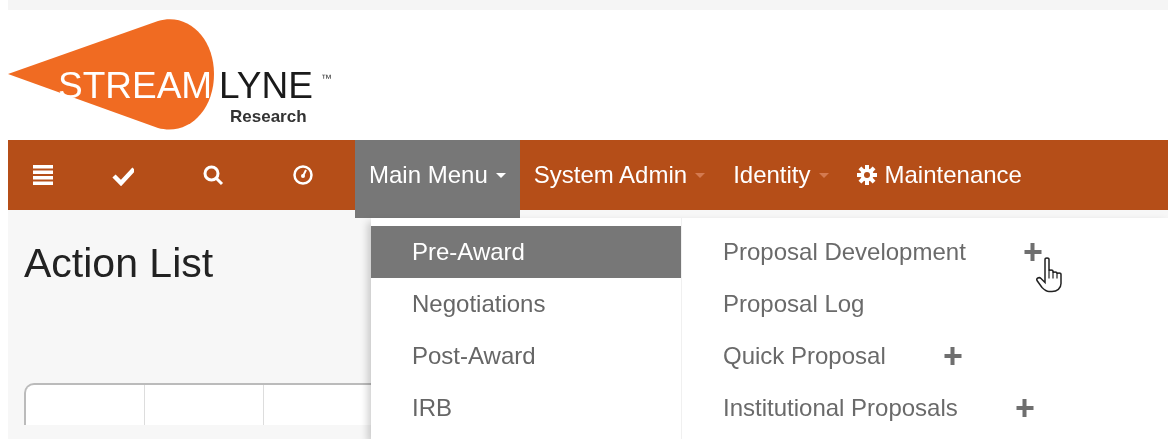 This screenshot has height=439, width=1168. Describe the element at coordinates (804, 356) in the screenshot. I see `menu-link: Quick Proposal` at that location.